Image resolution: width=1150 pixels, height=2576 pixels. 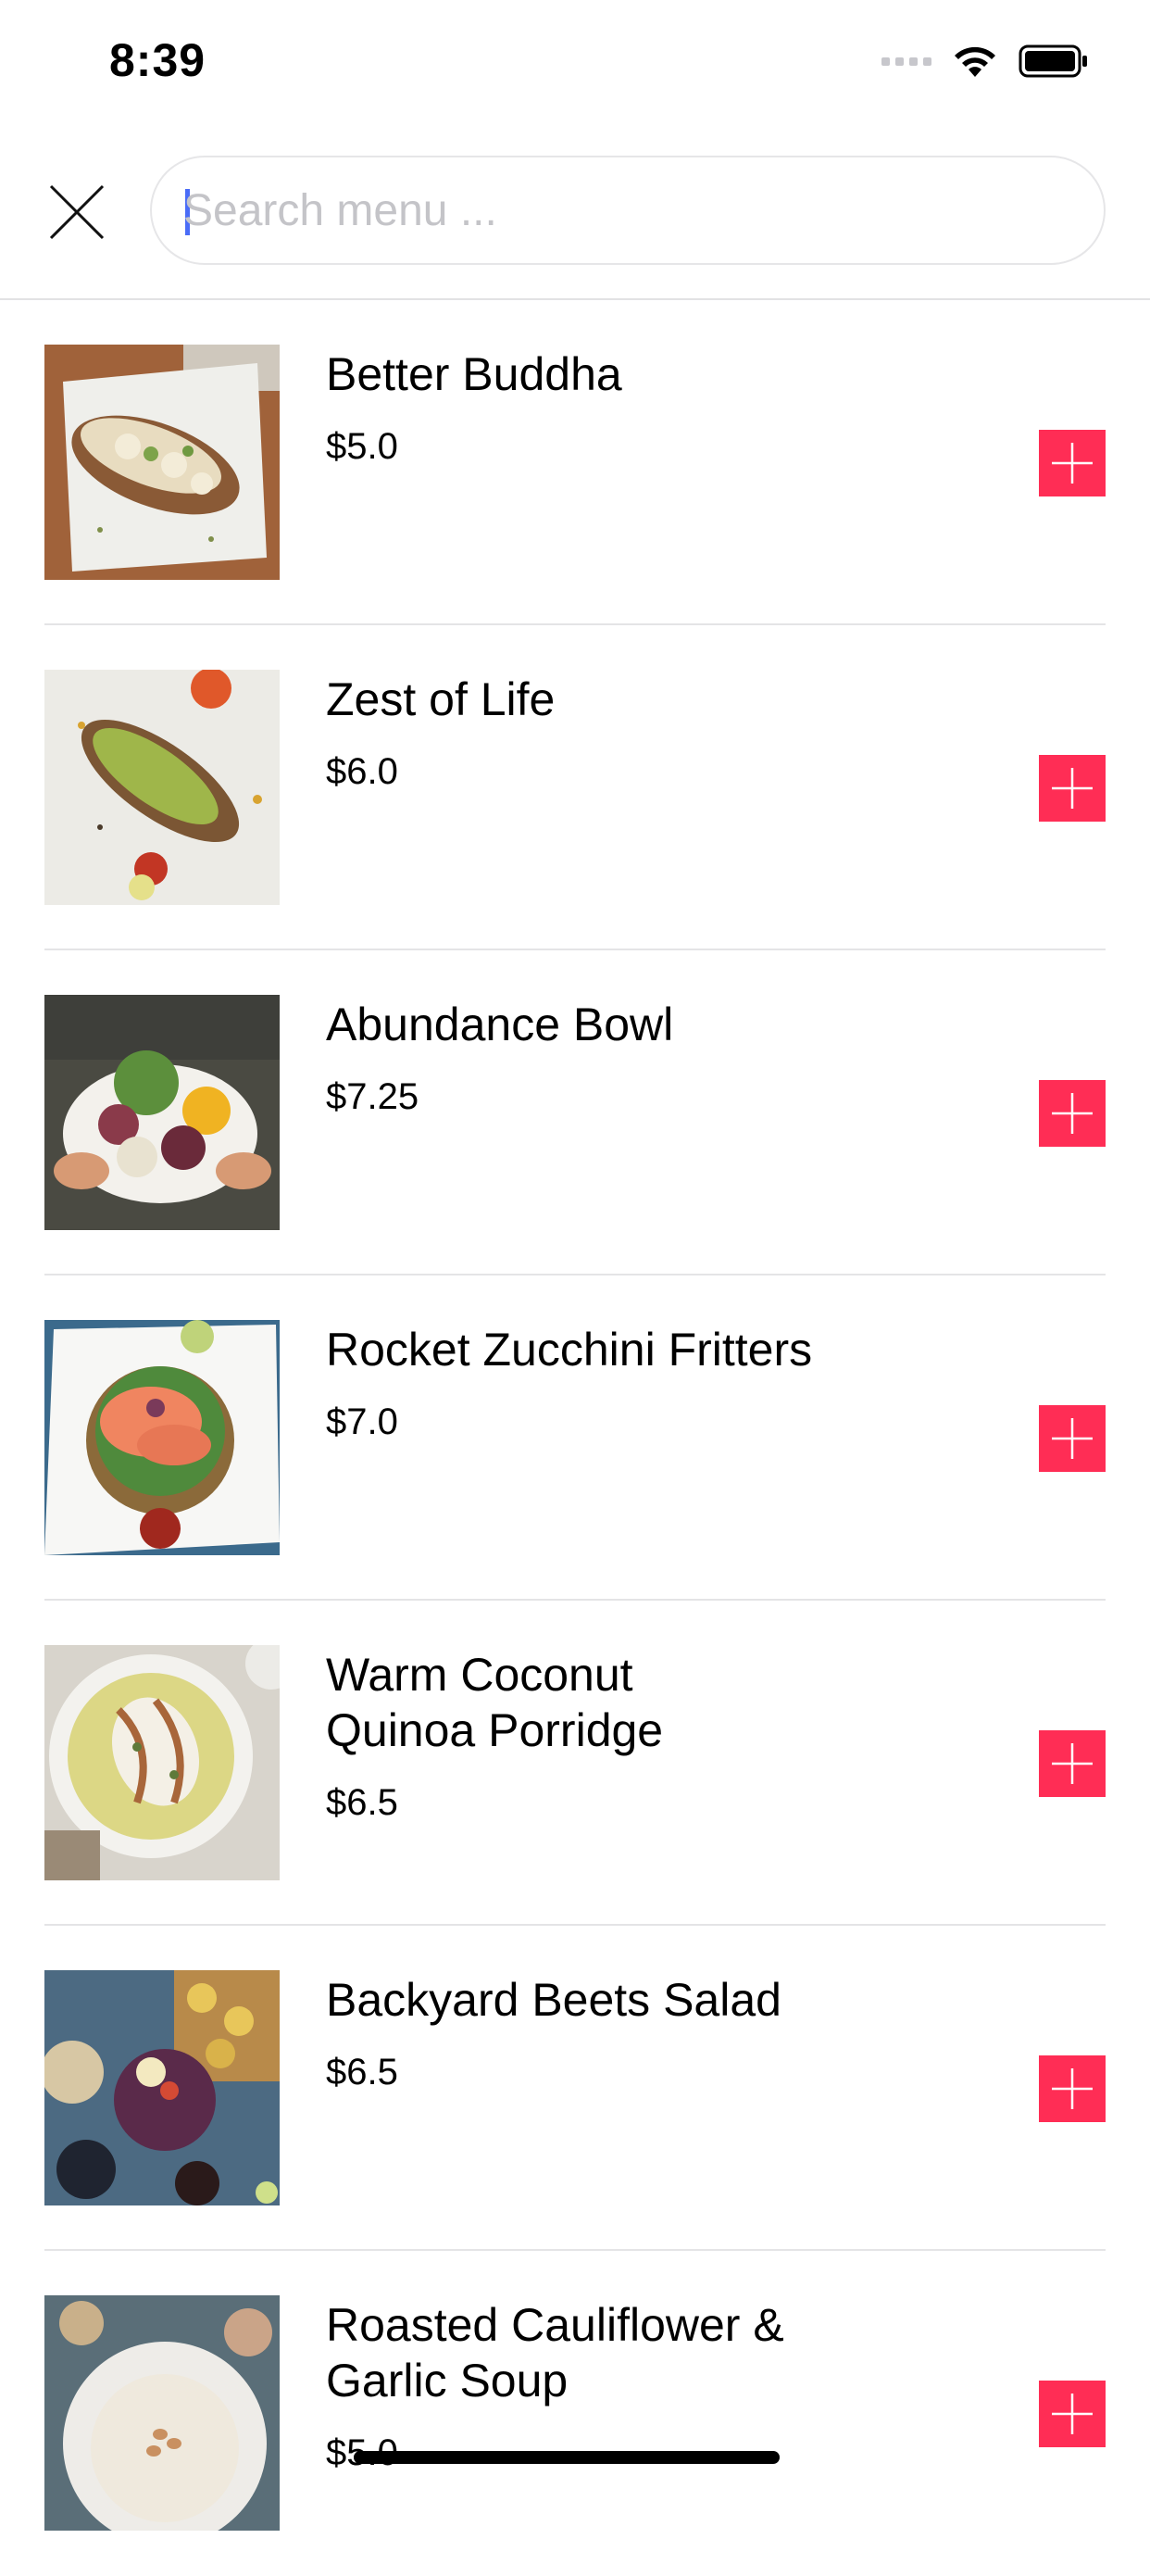 What do you see at coordinates (500, 1024) in the screenshot?
I see `item-name: Abundance Bowl` at bounding box center [500, 1024].